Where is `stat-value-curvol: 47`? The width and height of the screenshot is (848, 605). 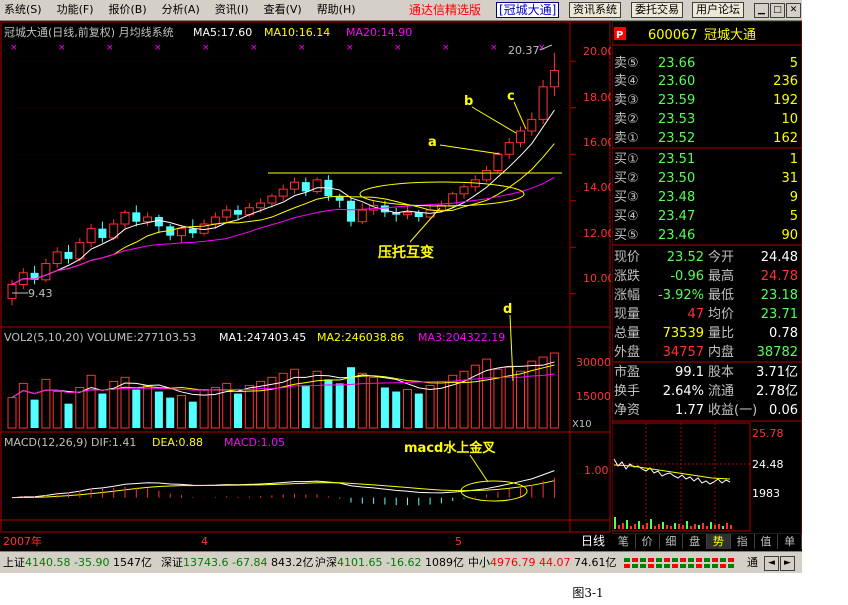
stat-value-curvol: 47 is located at coordinates (695, 314).